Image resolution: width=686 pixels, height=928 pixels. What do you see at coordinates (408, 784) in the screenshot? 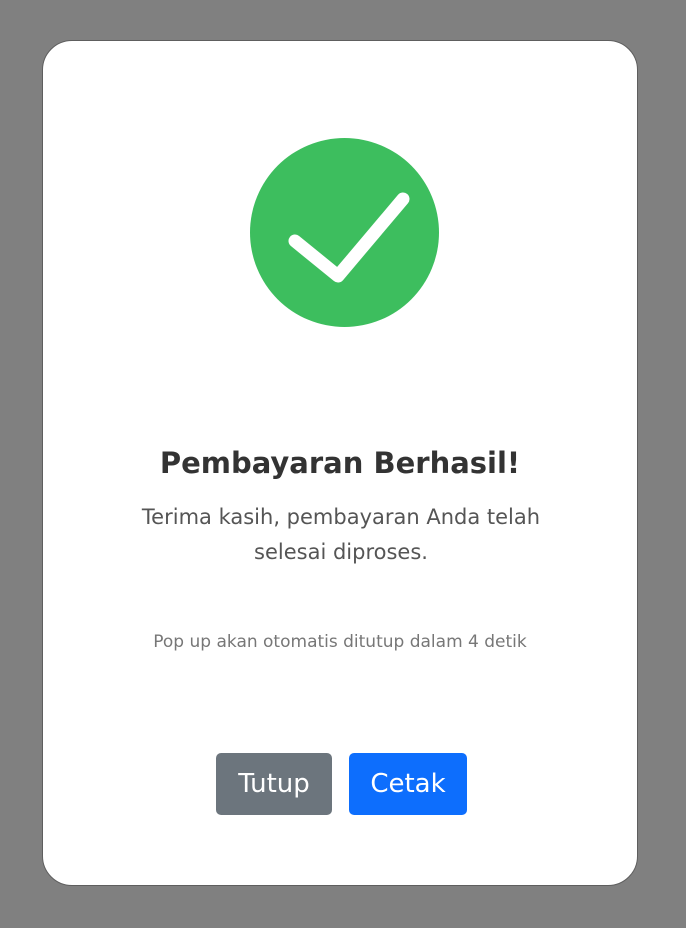
I see `print-button: Cetak` at bounding box center [408, 784].